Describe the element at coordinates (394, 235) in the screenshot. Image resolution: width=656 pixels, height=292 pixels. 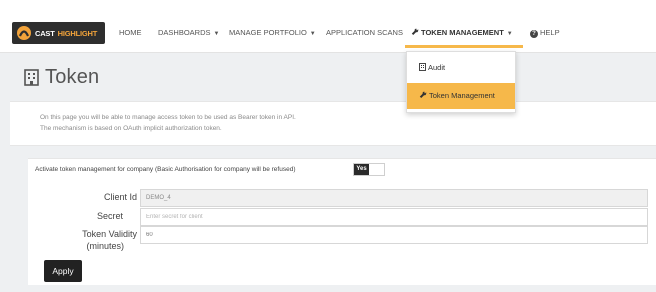
I see `token-validity-input` at that location.